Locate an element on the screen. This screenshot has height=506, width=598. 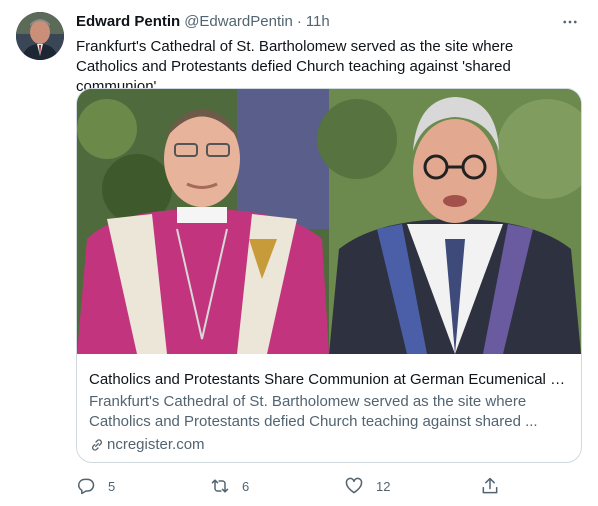
retweet-icon is located at coordinates (220, 486).